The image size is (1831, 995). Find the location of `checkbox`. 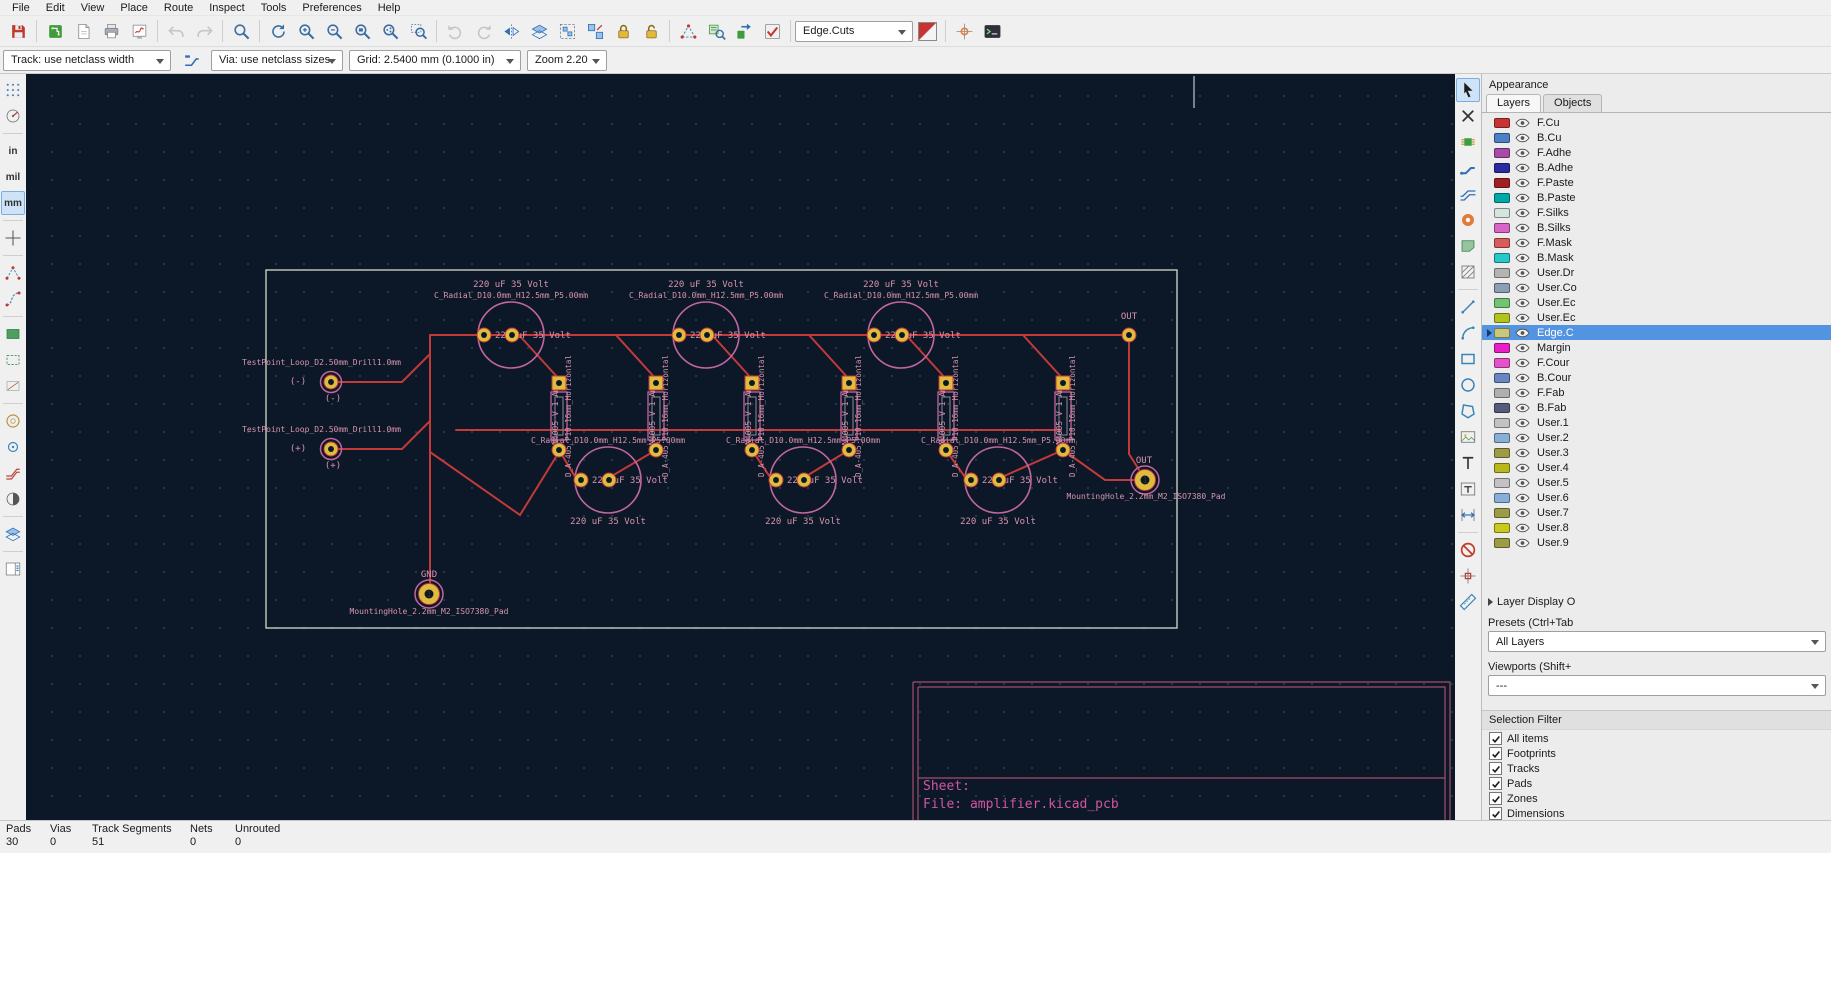

checkbox is located at coordinates (1495, 738).